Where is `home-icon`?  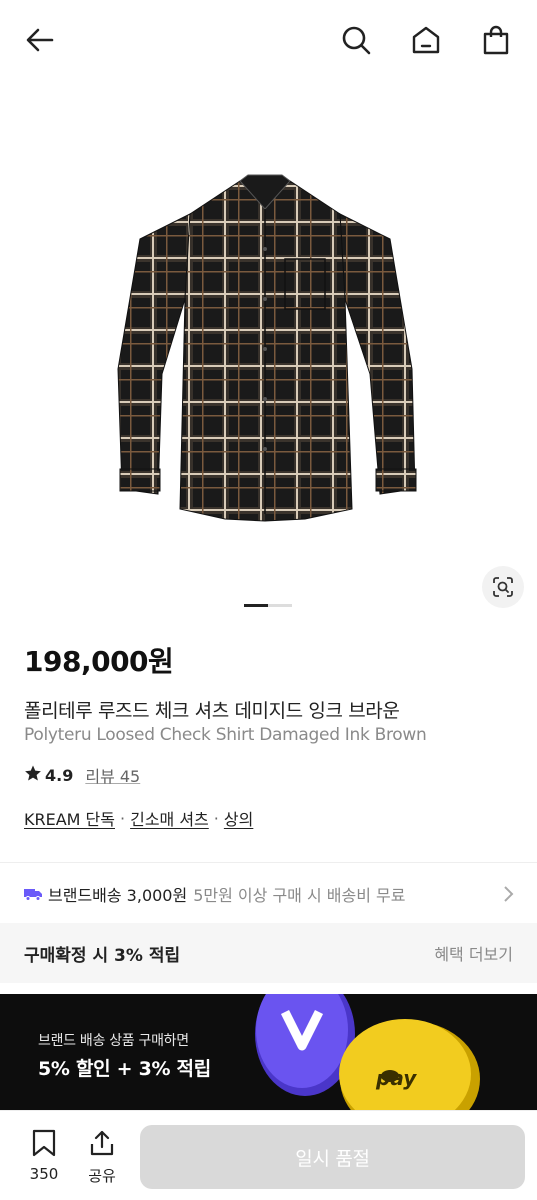
home-icon is located at coordinates (426, 40).